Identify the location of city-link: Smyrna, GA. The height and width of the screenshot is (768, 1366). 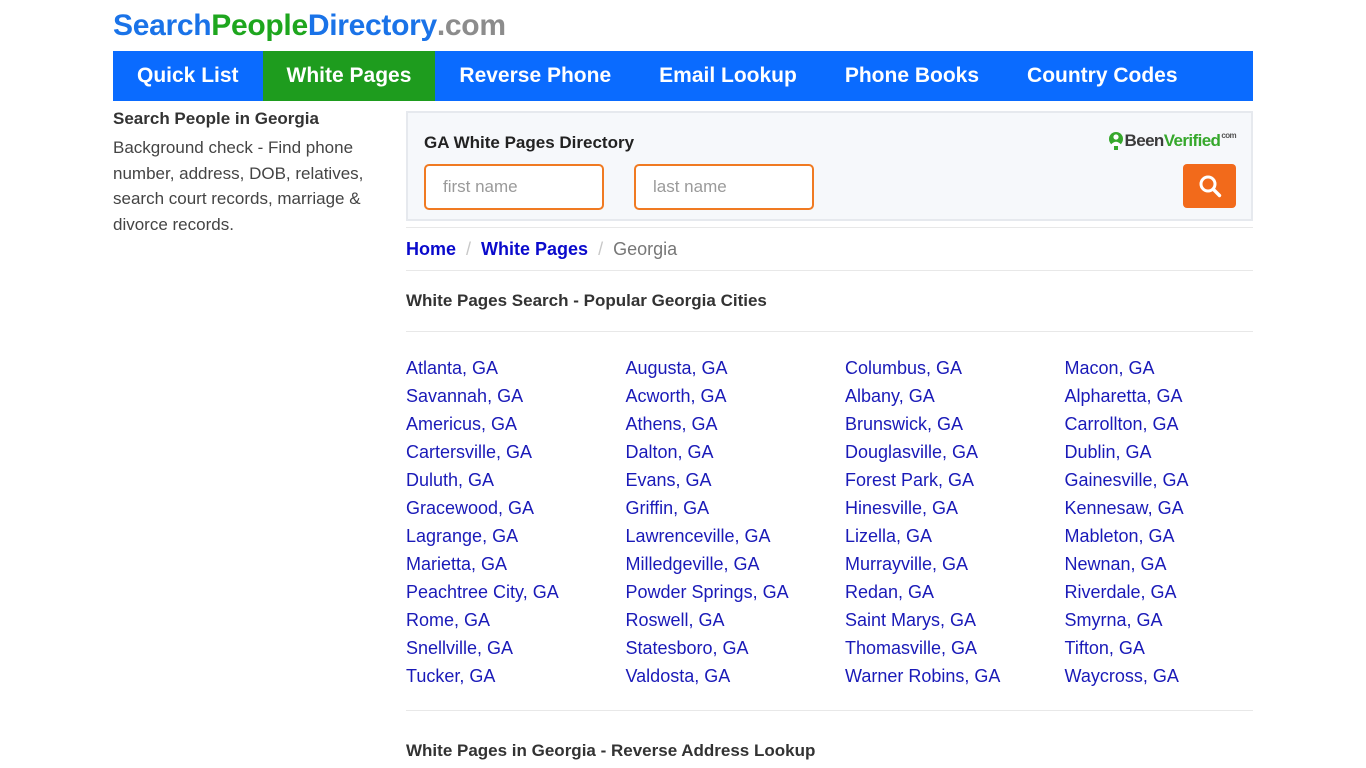
(1175, 620).